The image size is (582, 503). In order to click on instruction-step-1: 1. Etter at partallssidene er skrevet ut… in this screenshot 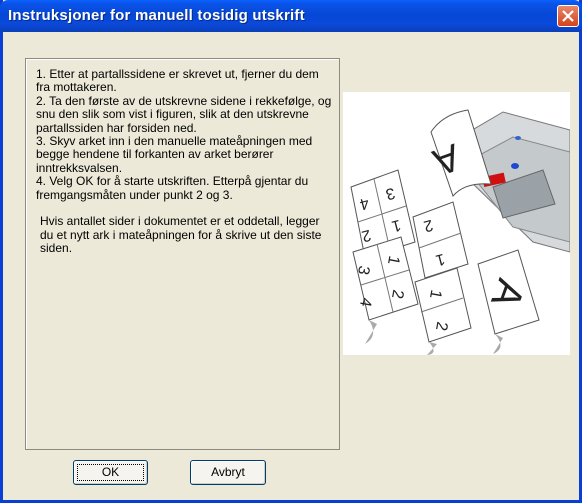, I will do `click(177, 81)`.